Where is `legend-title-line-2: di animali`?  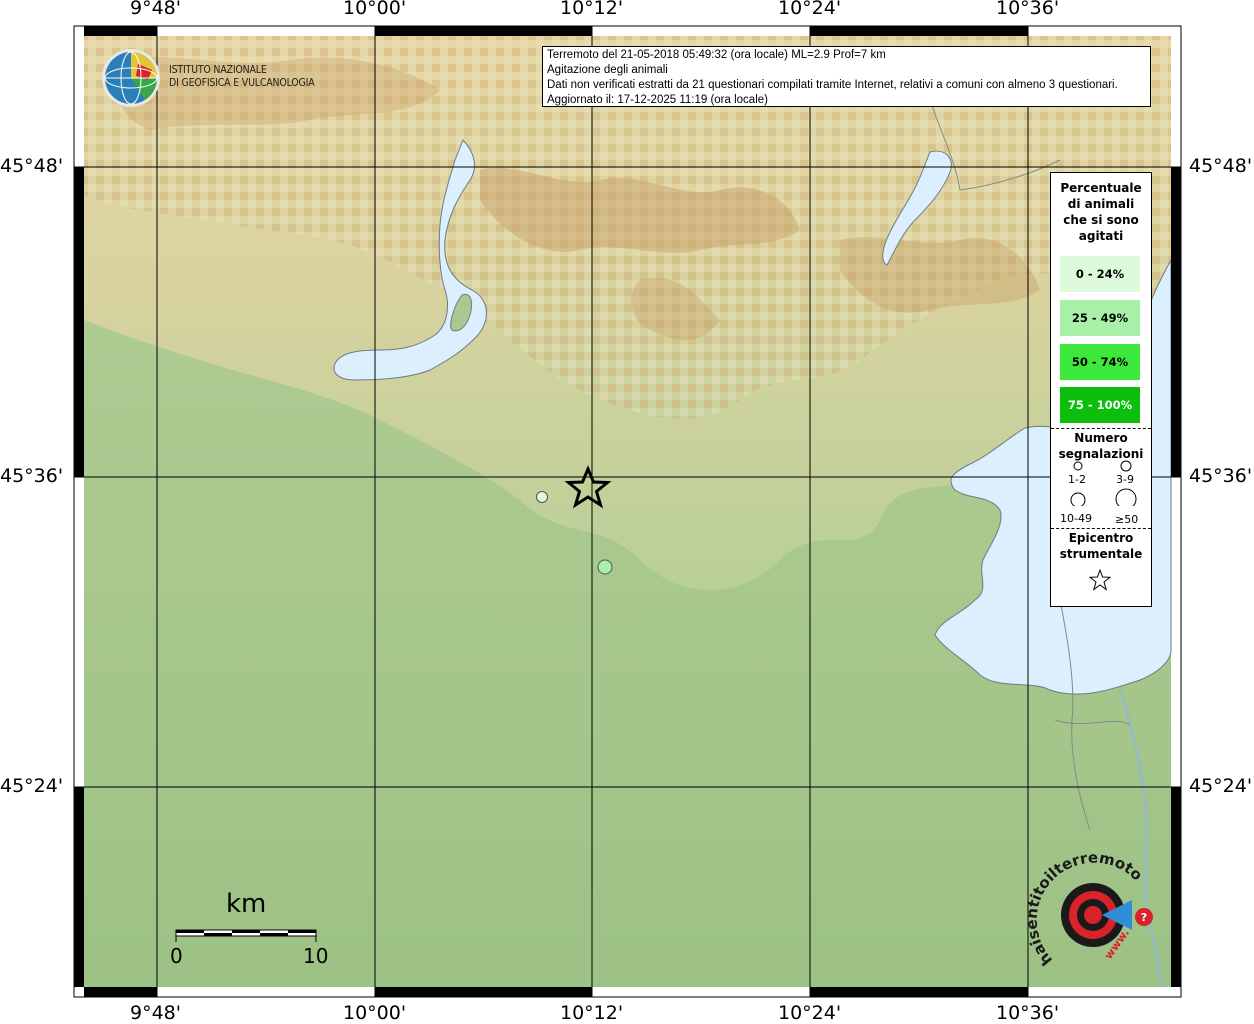
legend-title-line-2: di animali is located at coordinates (1101, 204).